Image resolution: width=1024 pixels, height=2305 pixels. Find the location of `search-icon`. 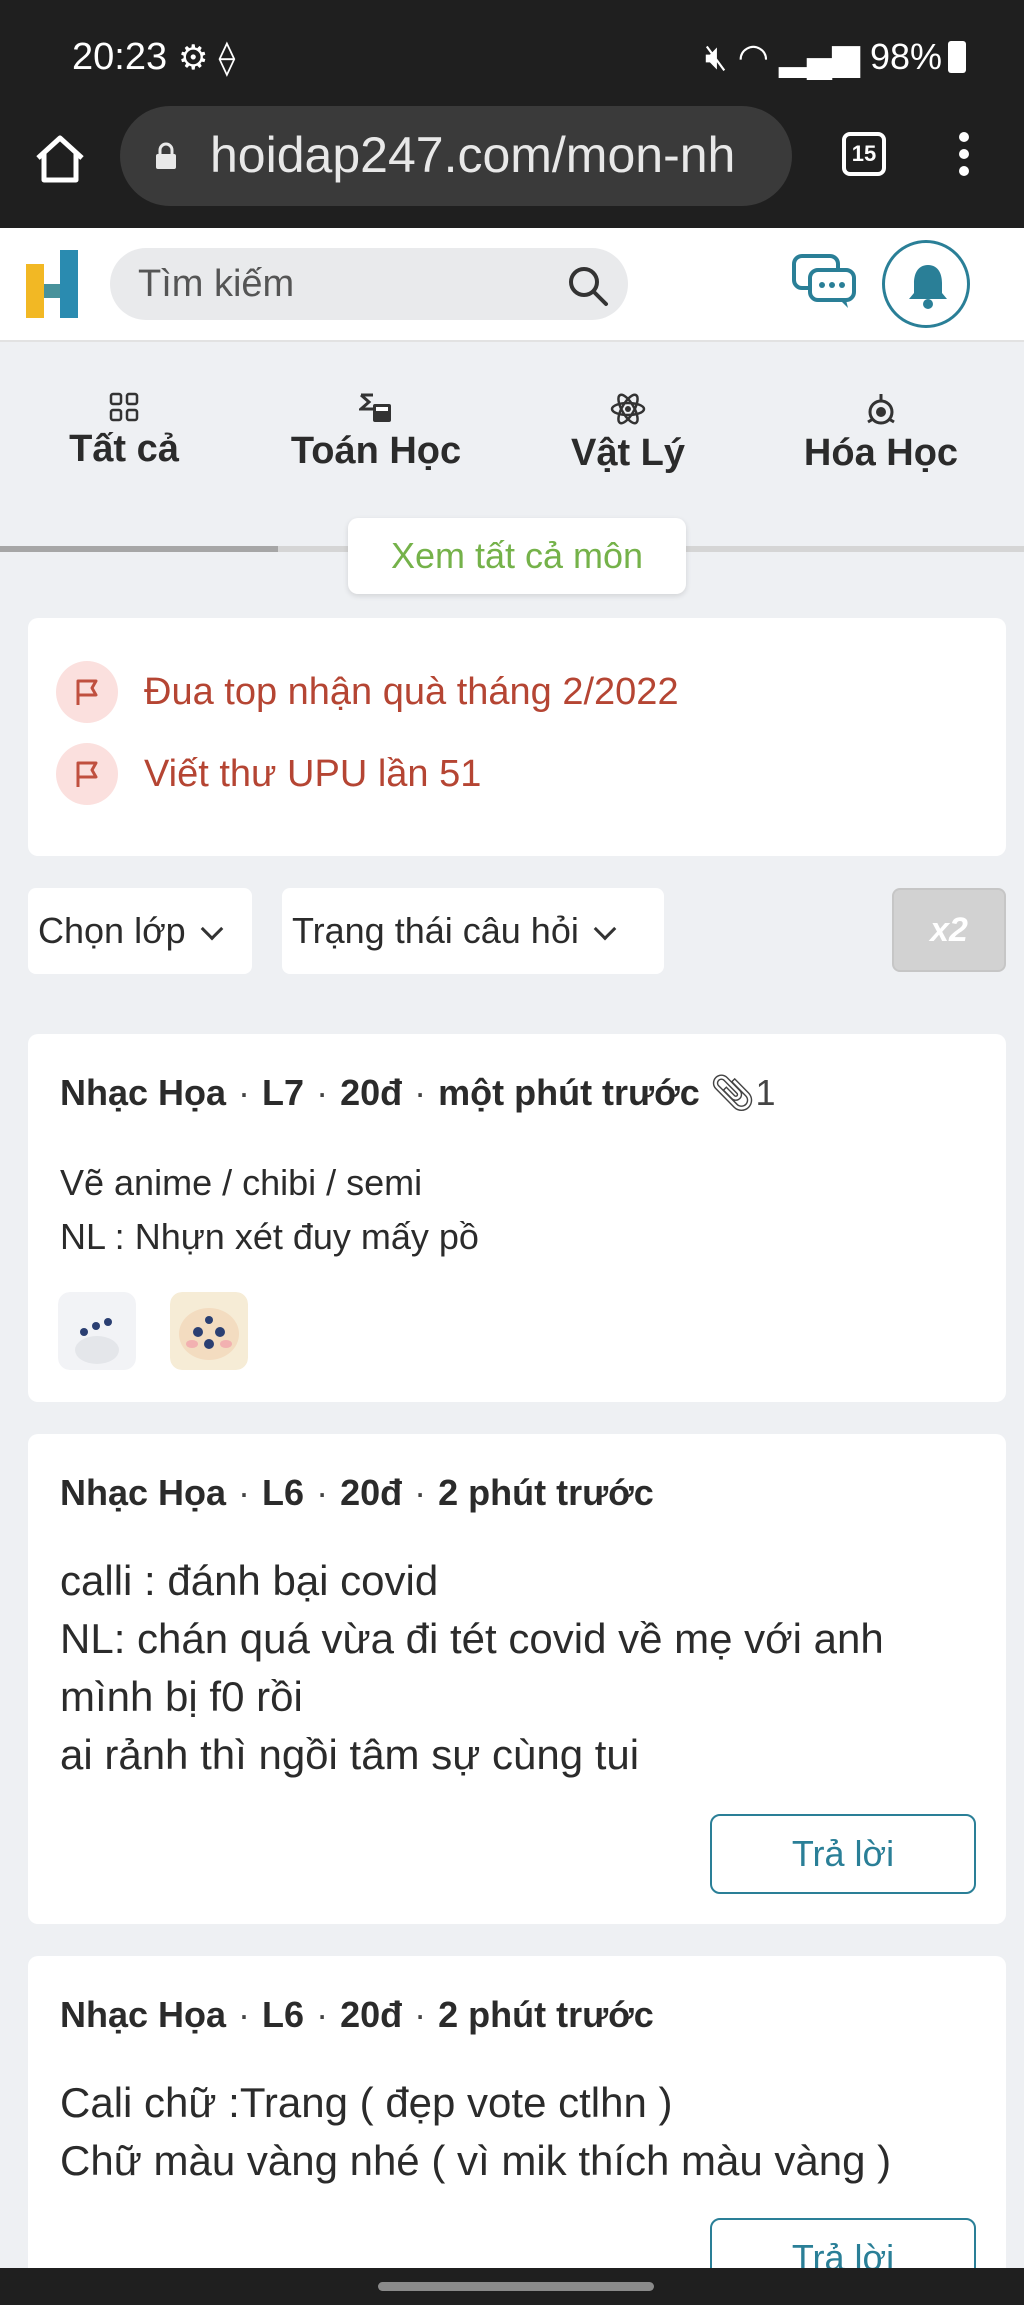

search-icon is located at coordinates (588, 286).